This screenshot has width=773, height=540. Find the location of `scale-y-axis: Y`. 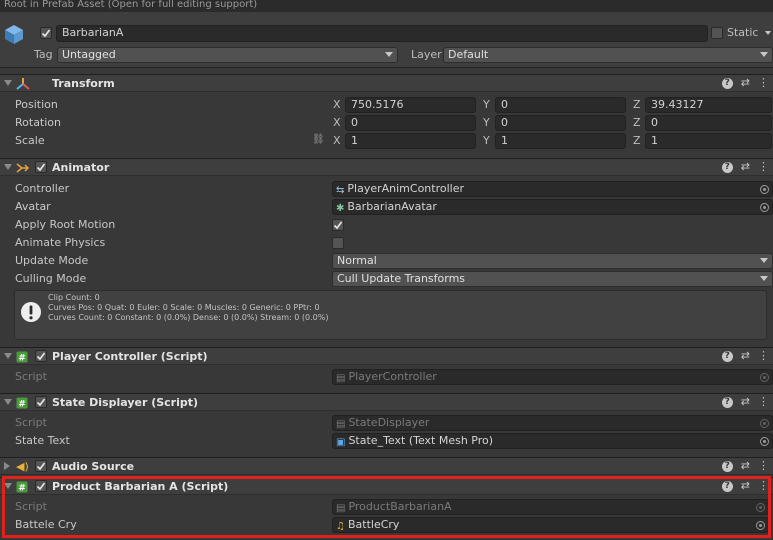

scale-y-axis: Y is located at coordinates (486, 140).